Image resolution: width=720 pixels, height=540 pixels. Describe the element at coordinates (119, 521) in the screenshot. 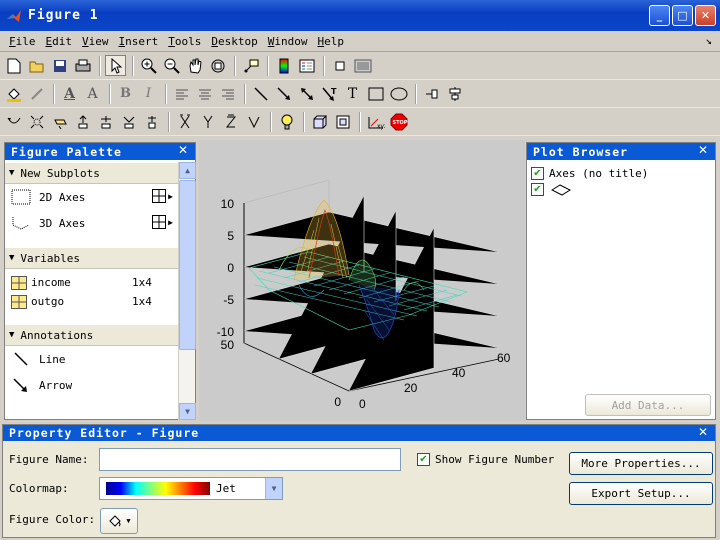

I see `figure-color-button: ▼` at that location.